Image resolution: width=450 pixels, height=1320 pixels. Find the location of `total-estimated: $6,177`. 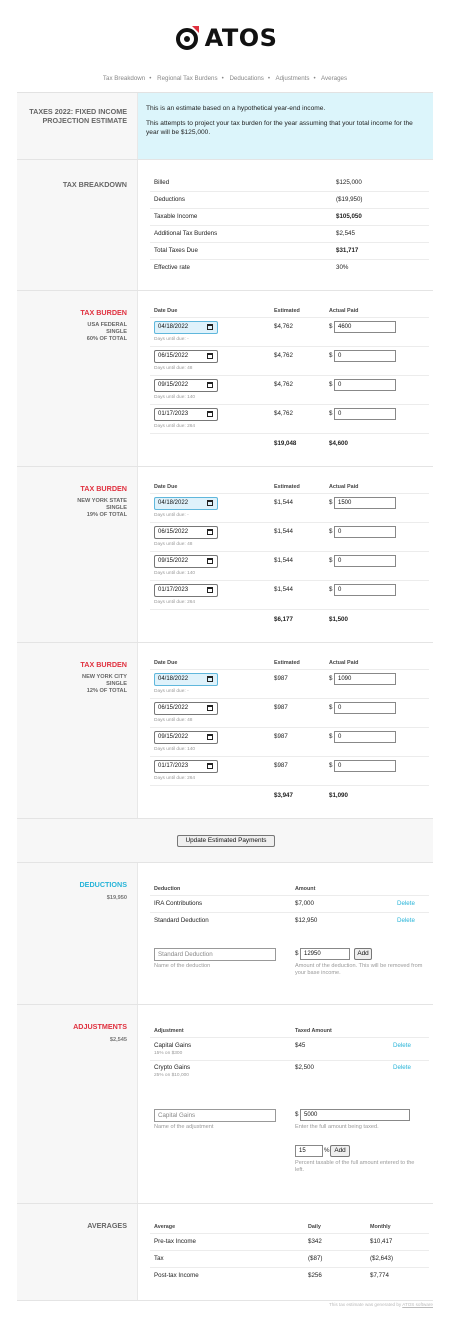

total-estimated: $6,177 is located at coordinates (283, 619).